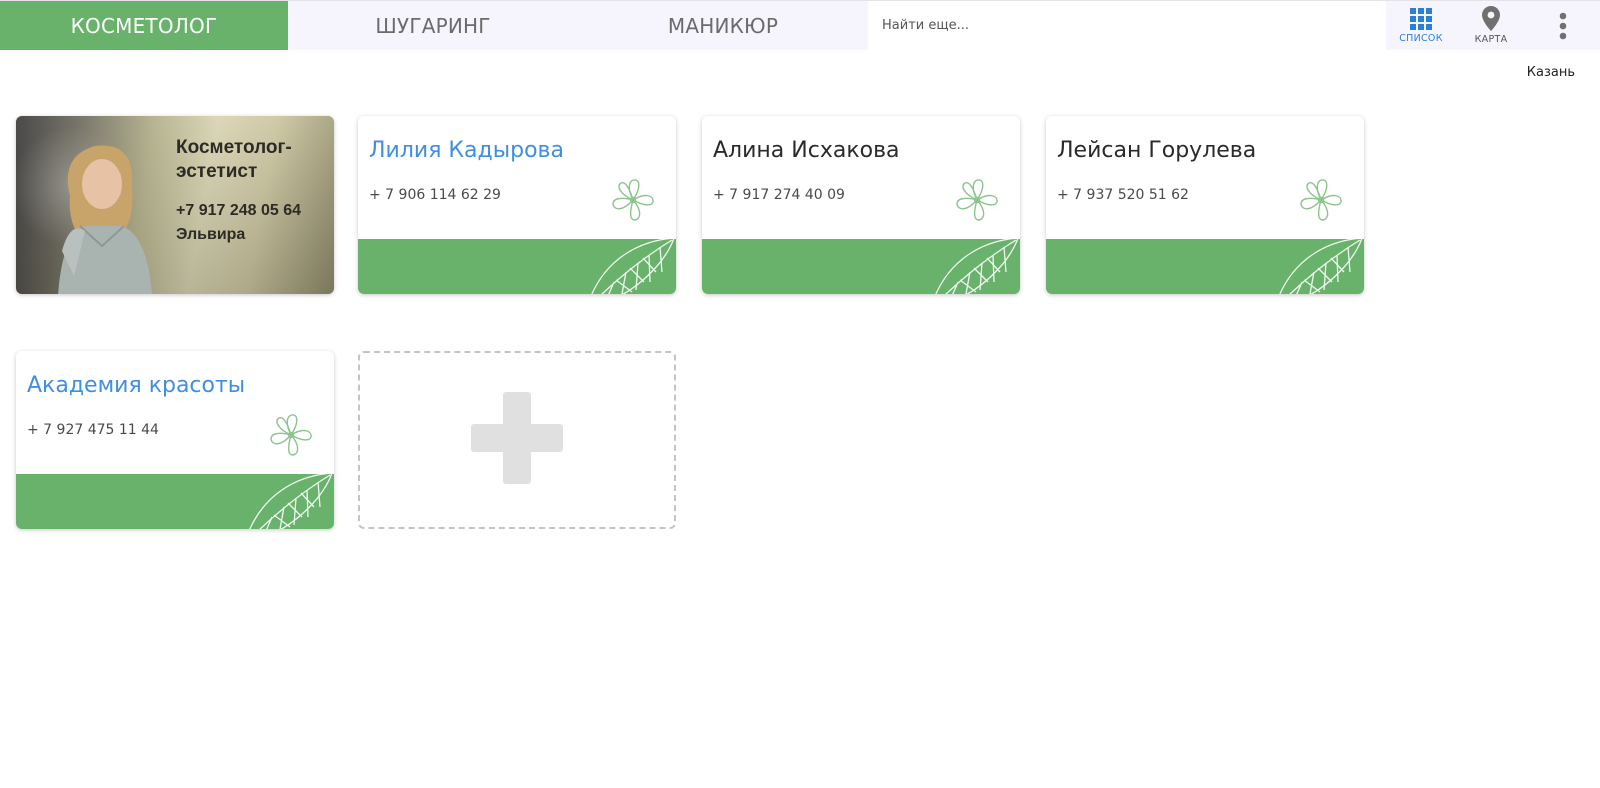 This screenshot has height=788, width=1600. I want to click on master-name: Алина Исхакова, so click(806, 150).